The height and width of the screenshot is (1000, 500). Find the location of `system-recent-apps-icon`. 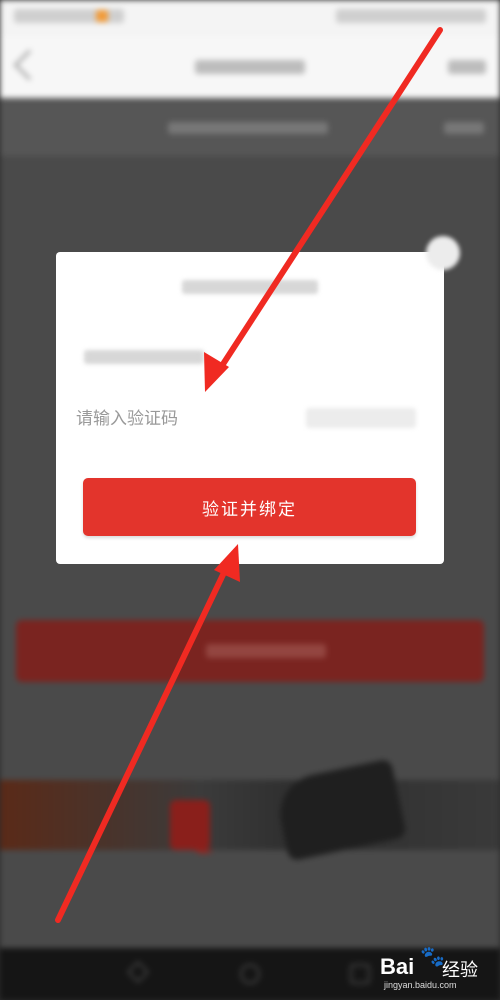

system-recent-apps-icon is located at coordinates (360, 974).